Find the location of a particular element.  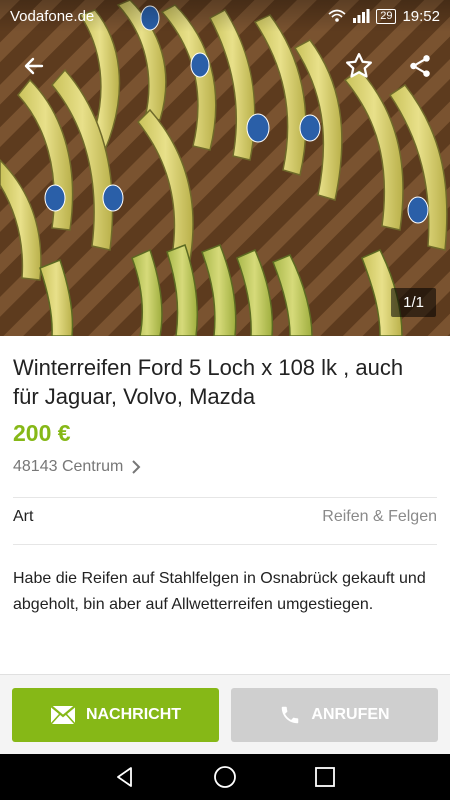

image-counter: 1/1 is located at coordinates (413, 302).